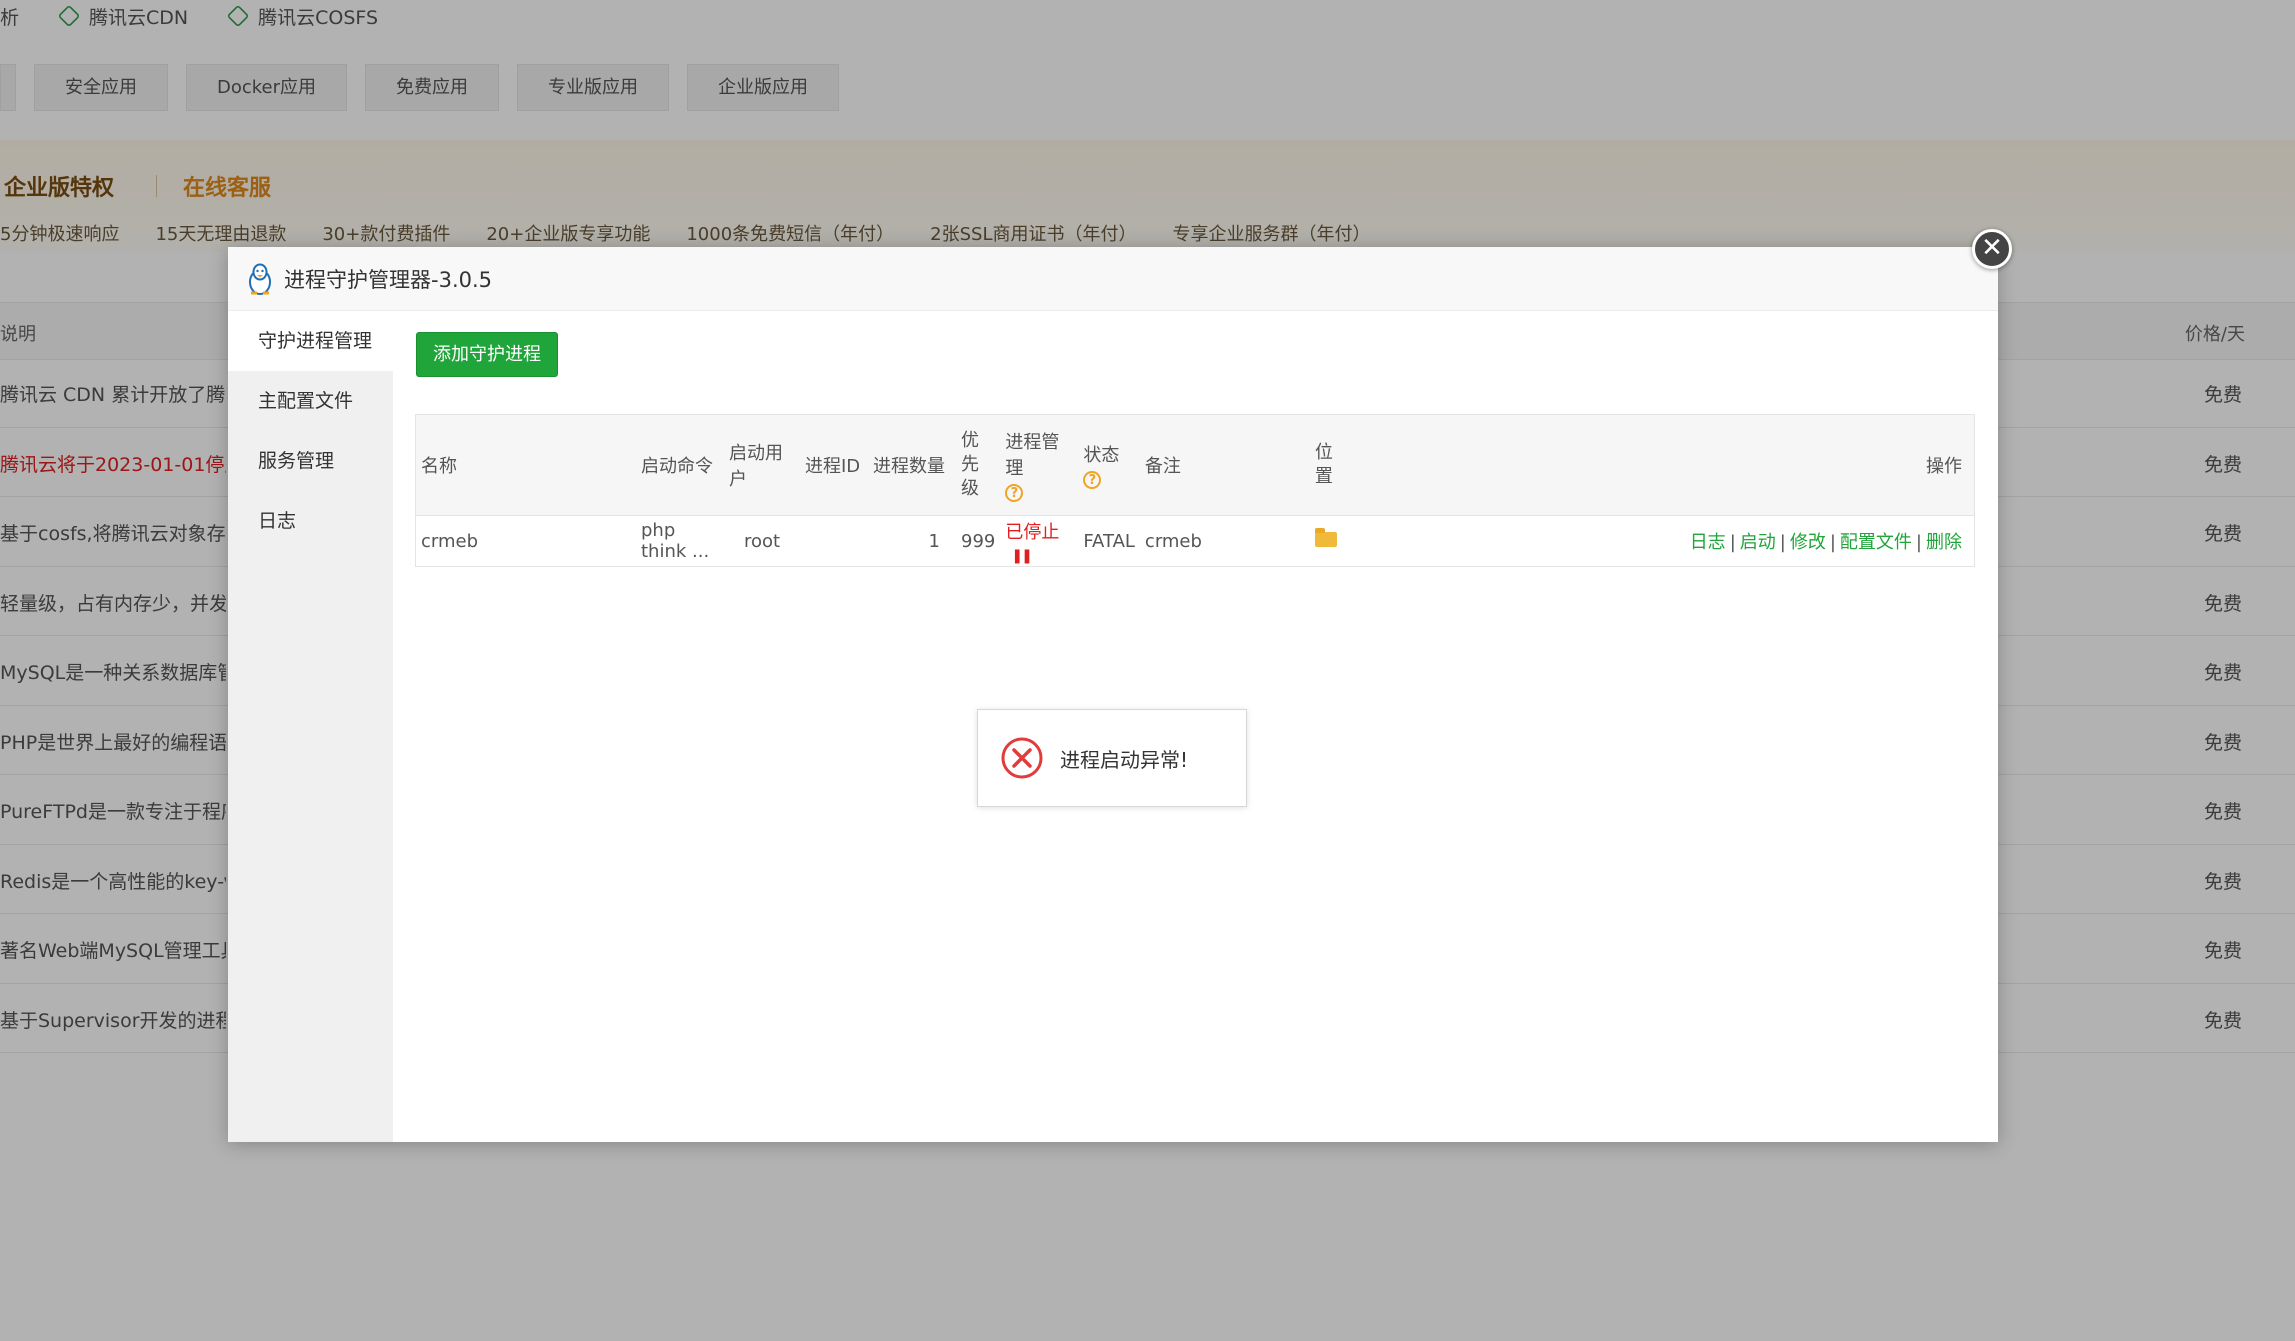 This screenshot has width=2295, height=1341. I want to click on col-name: 名称, so click(525, 465).